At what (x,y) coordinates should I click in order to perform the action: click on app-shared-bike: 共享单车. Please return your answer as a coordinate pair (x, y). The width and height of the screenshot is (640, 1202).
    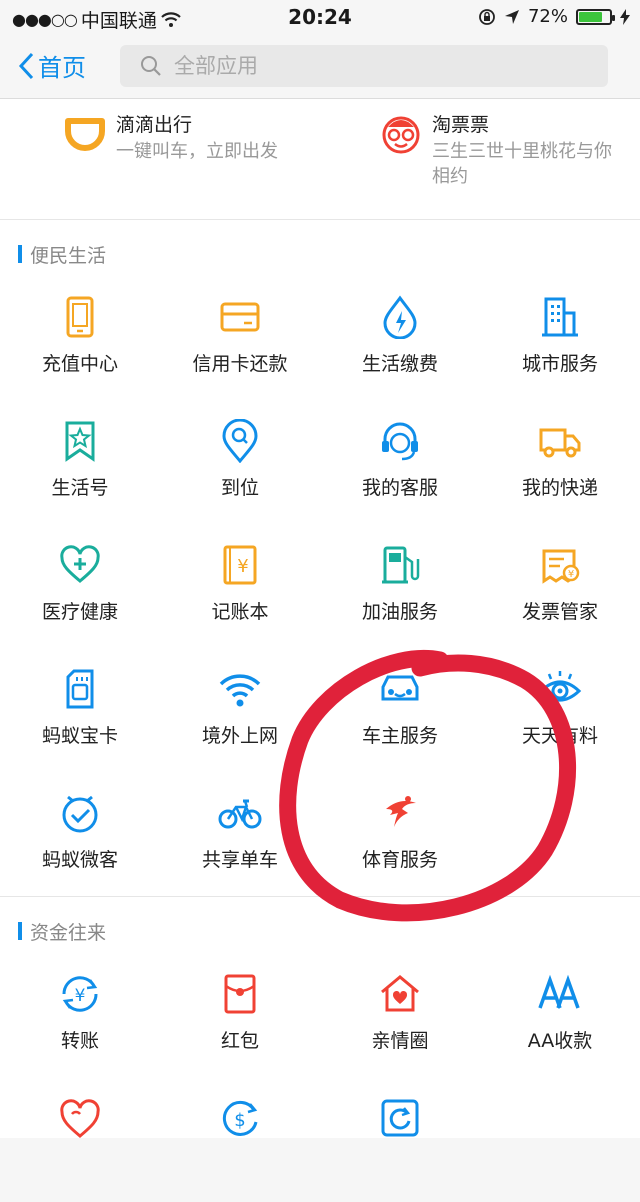
    Looking at the image, I should click on (240, 835).